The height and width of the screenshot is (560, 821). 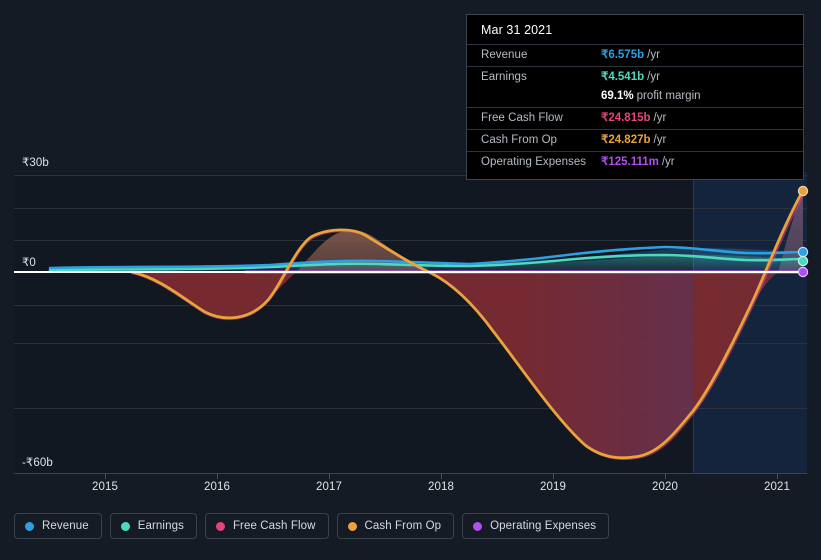 I want to click on y-axis-label-bottom: -₹60b, so click(x=37, y=463).